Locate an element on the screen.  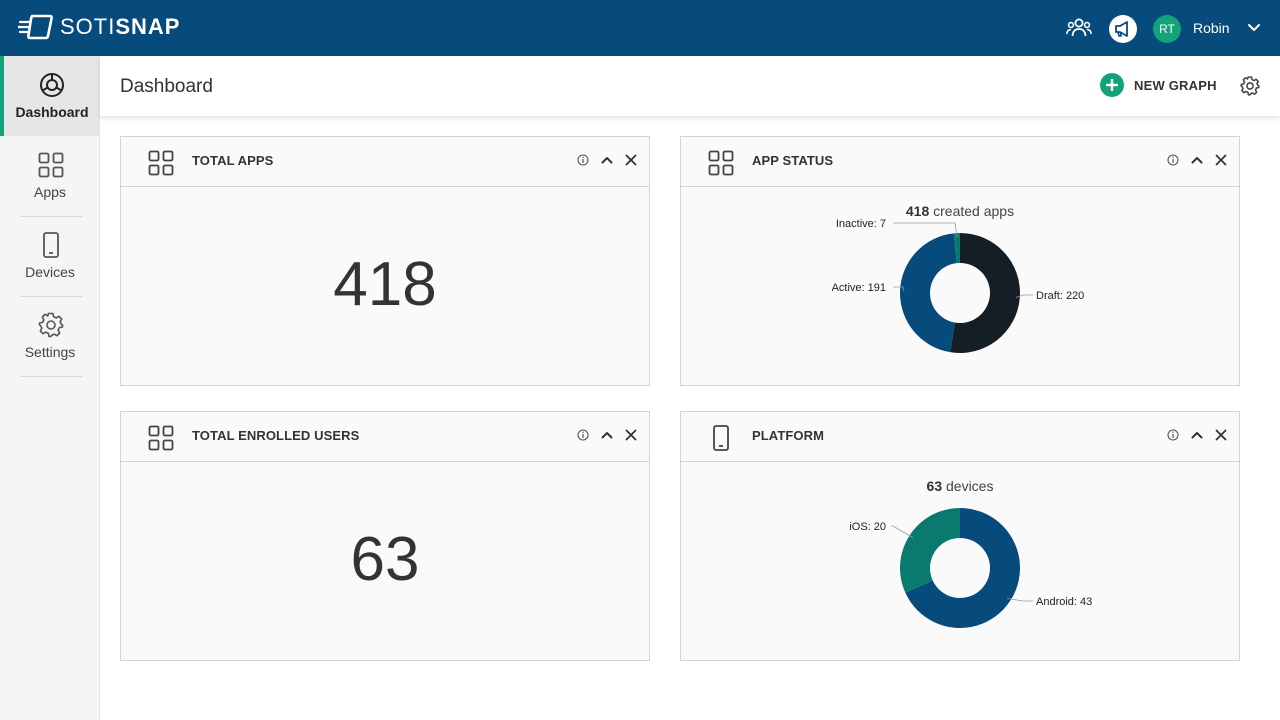
data-label-active: Active: 191 is located at coordinates (859, 288).